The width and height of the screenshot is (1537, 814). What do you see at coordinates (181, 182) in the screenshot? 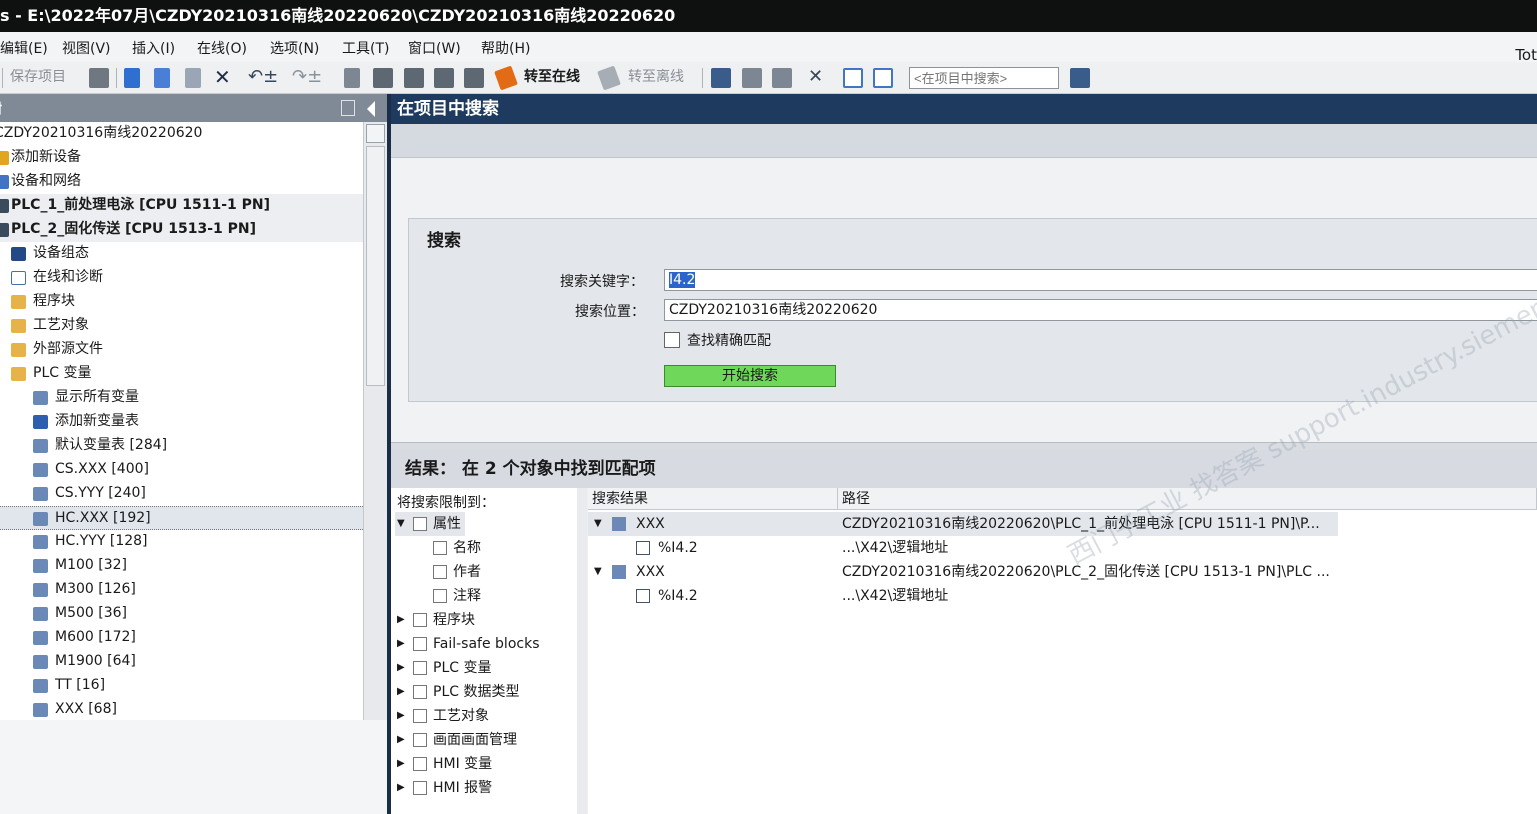
I see `tree-item-devices-networks: 设备和网络` at bounding box center [181, 182].